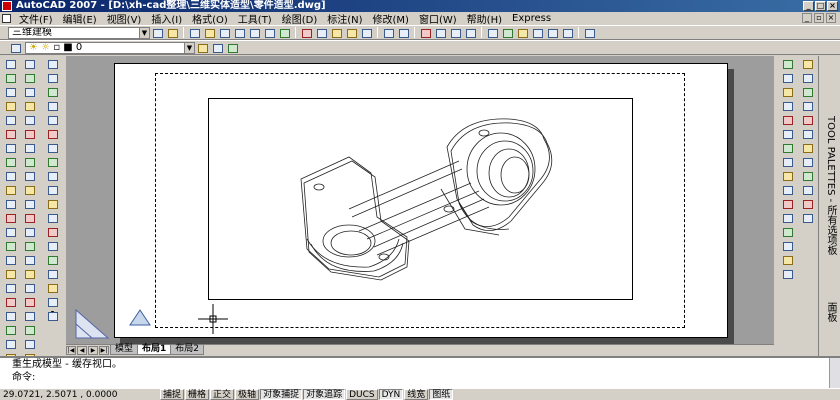 Image resolution: width=840 pixels, height=400 pixels. What do you see at coordinates (52, 316) in the screenshot?
I see `multiline-text-icon: A` at bounding box center [52, 316].